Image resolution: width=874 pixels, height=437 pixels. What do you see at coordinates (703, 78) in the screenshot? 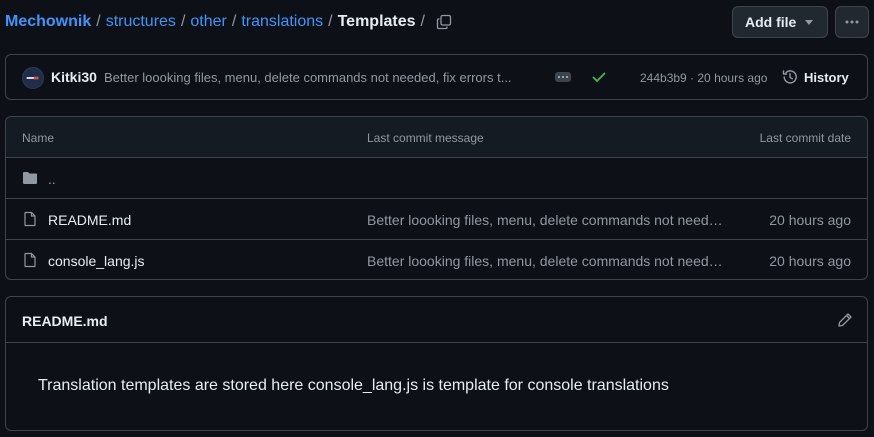
I see `commit-hash-and-time: 244b3b9 · 20 hours ago` at bounding box center [703, 78].